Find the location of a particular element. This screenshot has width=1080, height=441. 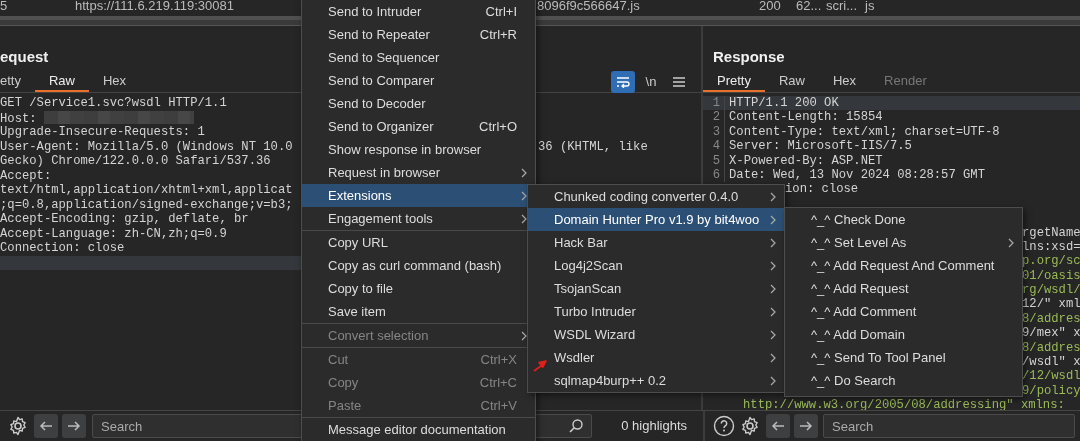

code-line: Server: Microsoft-IIS/7.5 is located at coordinates (820, 146).